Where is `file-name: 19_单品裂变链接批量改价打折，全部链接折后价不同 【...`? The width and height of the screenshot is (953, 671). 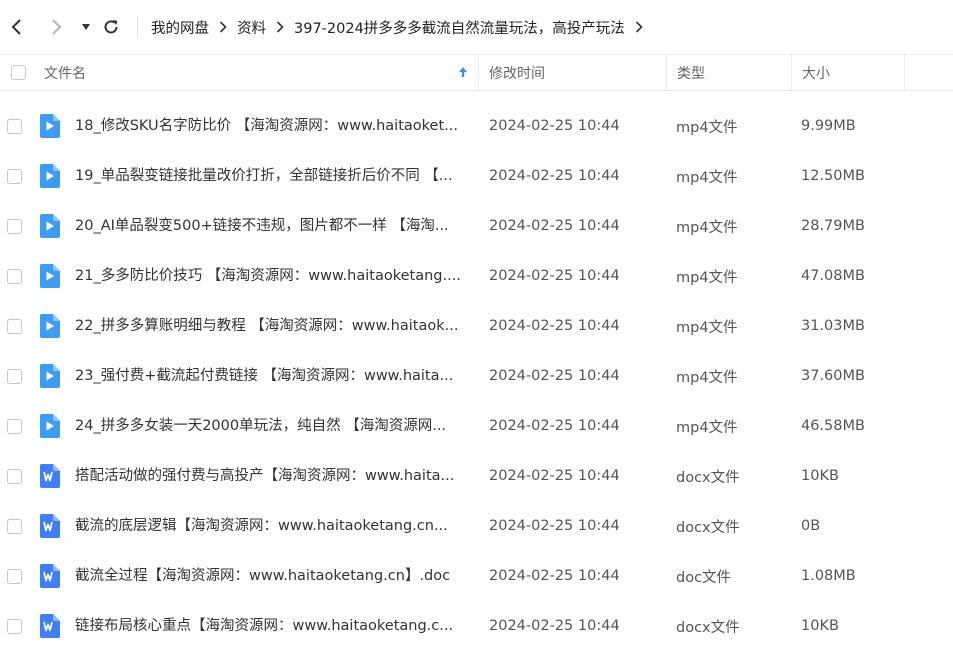 file-name: 19_单品裂变链接批量改价打折，全部链接折后价不同 【... is located at coordinates (270, 176).